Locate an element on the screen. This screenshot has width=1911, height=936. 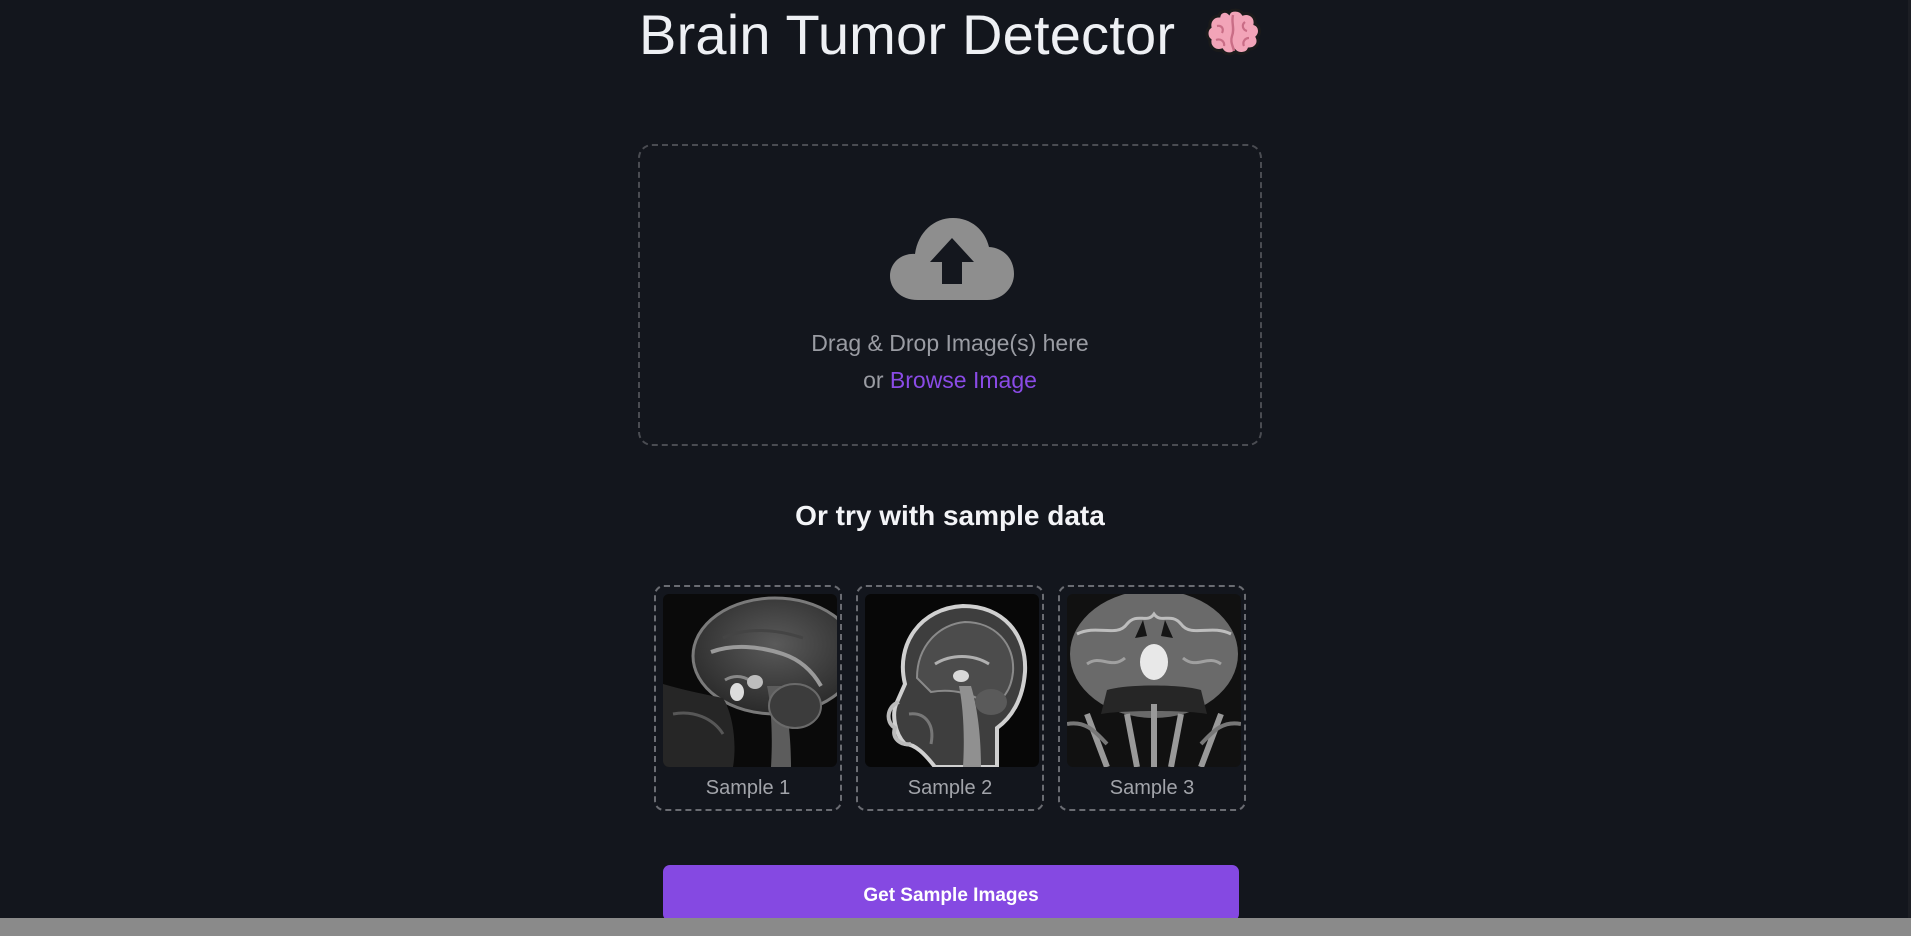
page-title-text: Brain Tumor Detector is located at coordinates (907, 34).